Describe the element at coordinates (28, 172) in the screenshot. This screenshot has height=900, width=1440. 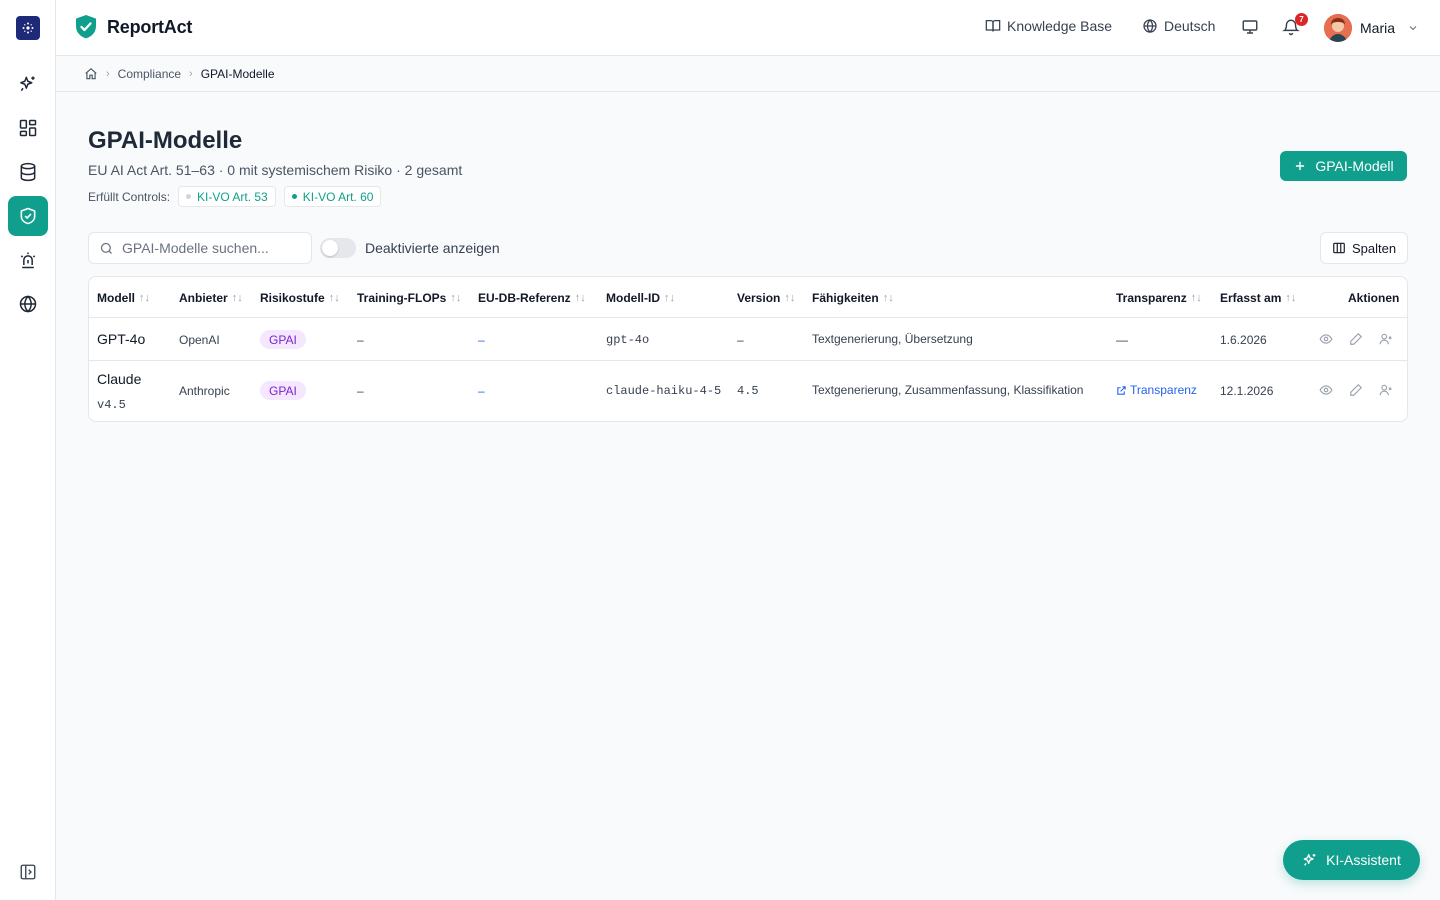
I see `sidebar-item-database` at that location.